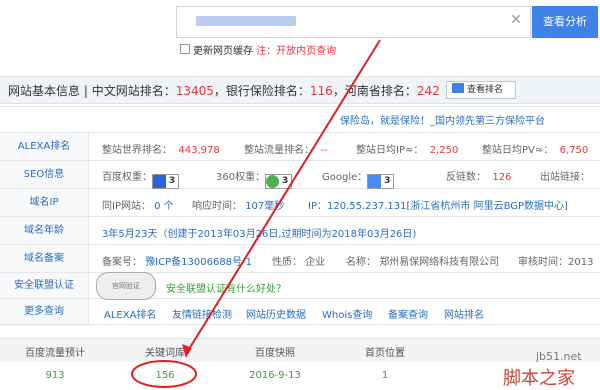 The image size is (600, 390). What do you see at coordinates (164, 374) in the screenshot?
I see `highlight-ellipse` at bounding box center [164, 374].